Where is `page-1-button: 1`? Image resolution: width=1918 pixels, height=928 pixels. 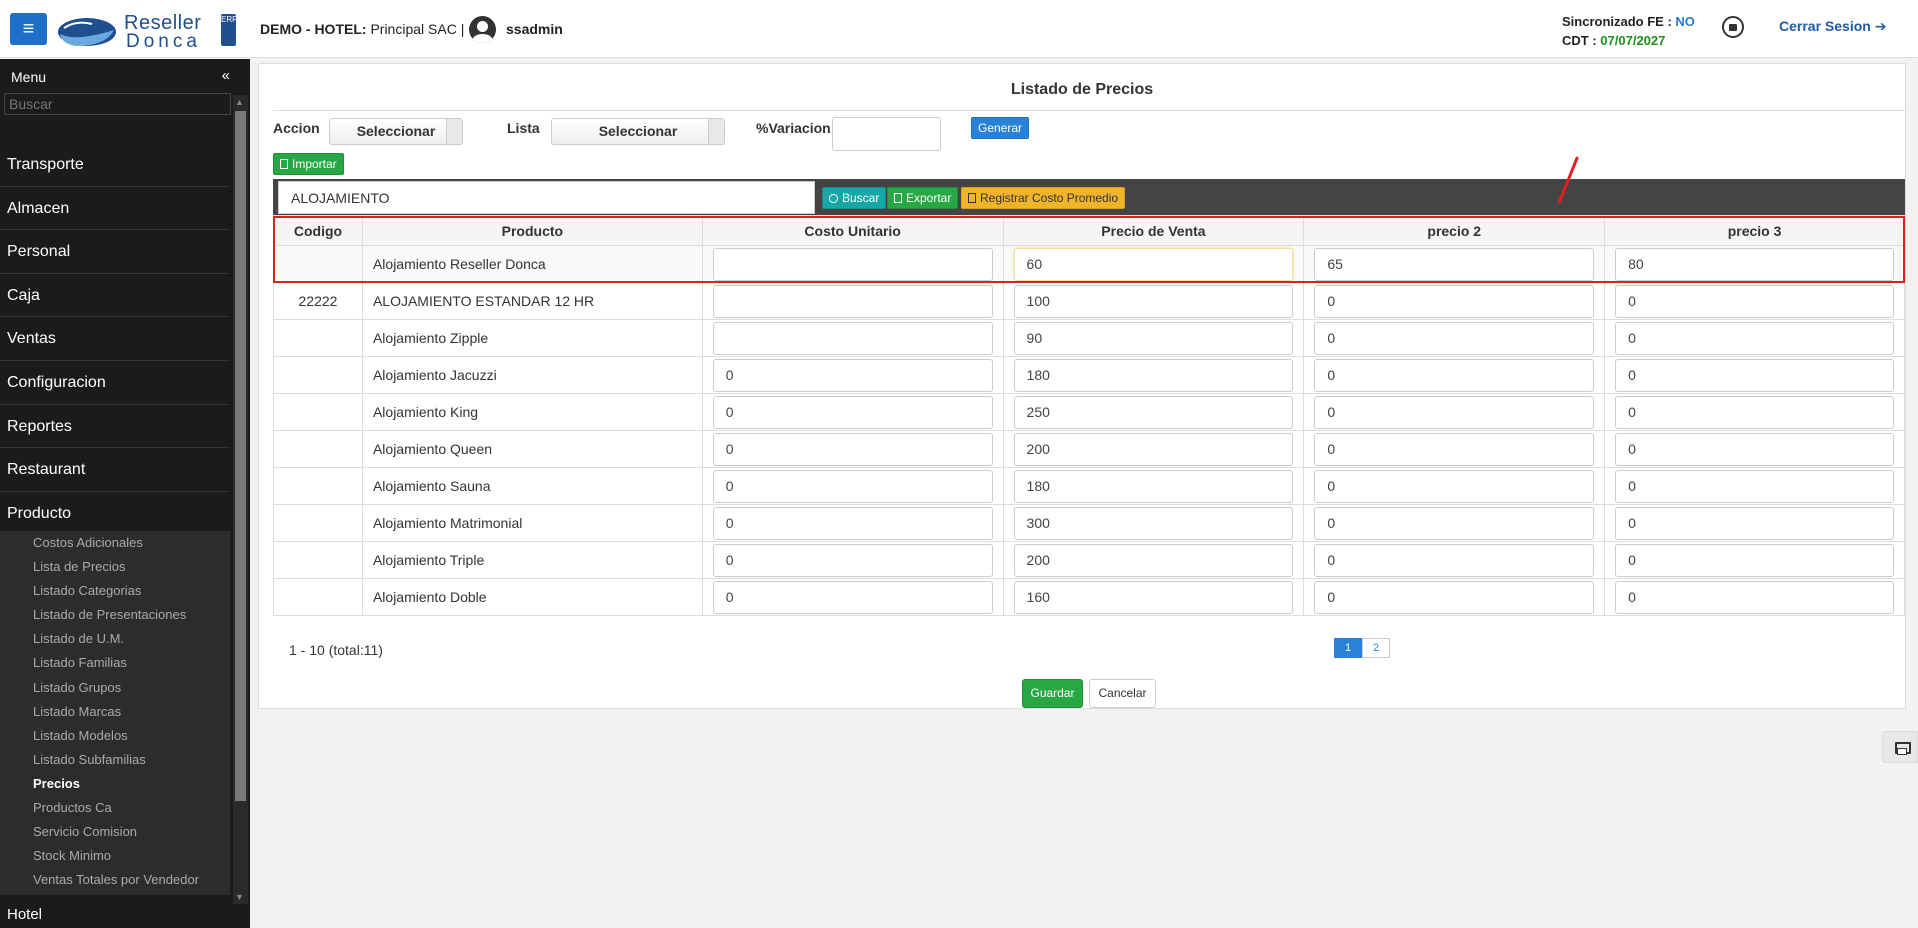
page-1-button: 1 is located at coordinates (1348, 648).